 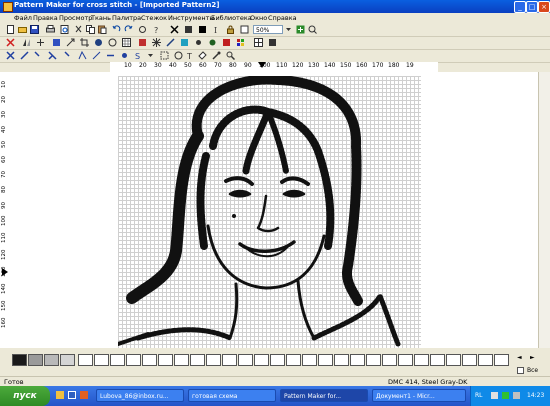 What do you see at coordinates (10, 55) in the screenshot?
I see `cross-tool-icon` at bounding box center [10, 55].